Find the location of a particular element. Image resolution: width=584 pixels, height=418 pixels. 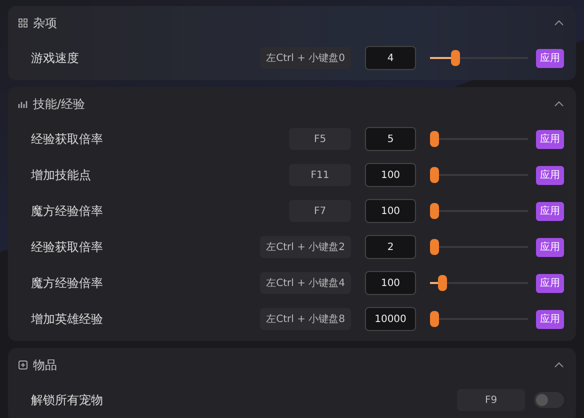

value-input: 10000 is located at coordinates (390, 319).